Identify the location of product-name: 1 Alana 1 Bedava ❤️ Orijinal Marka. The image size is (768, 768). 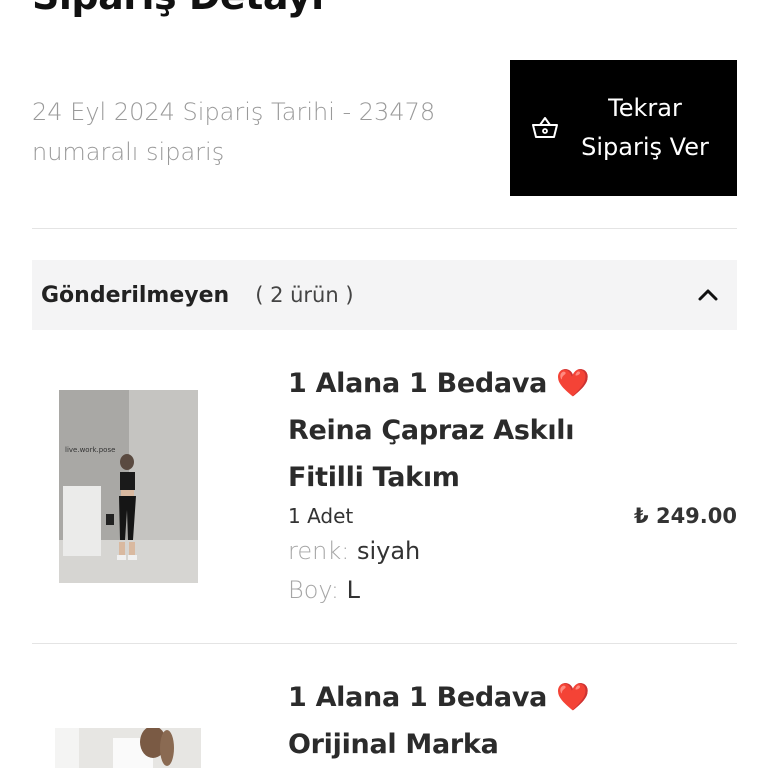
(458, 721).